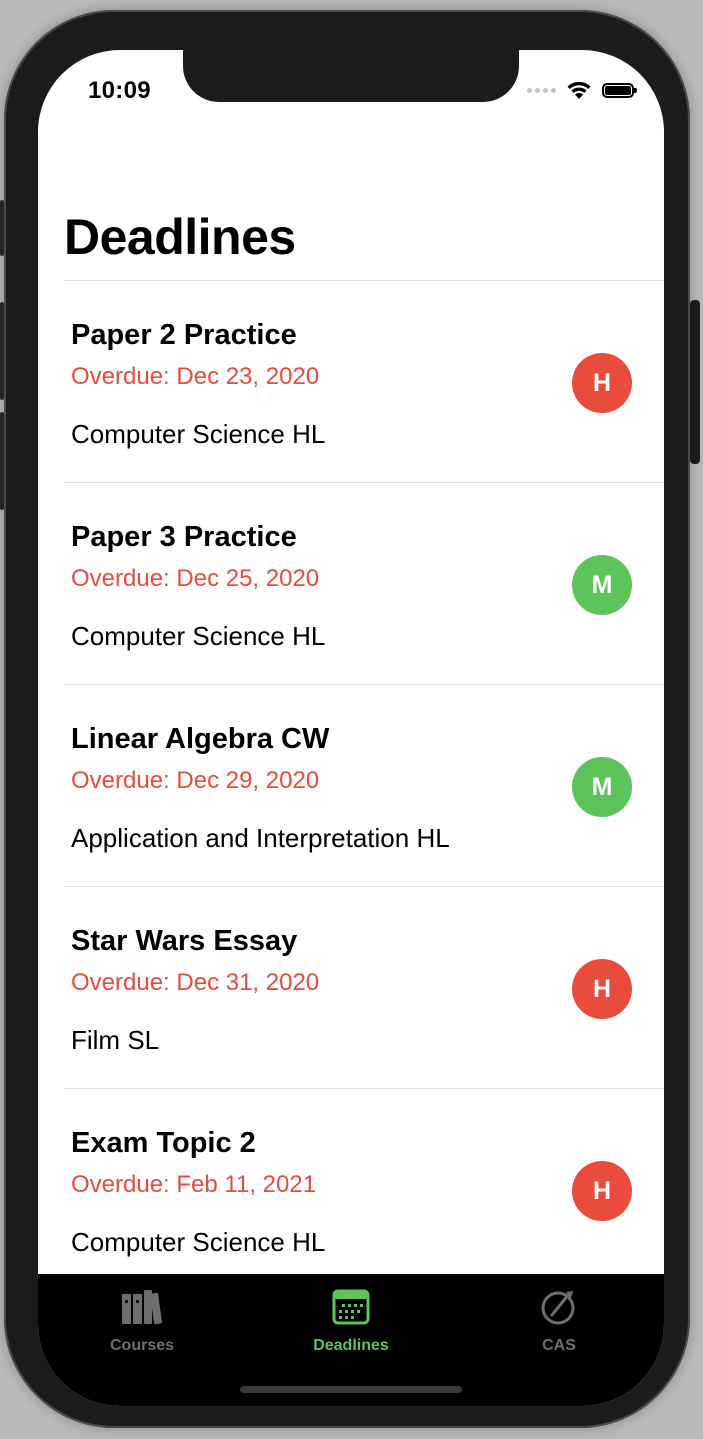 The image size is (703, 1439). Describe the element at coordinates (2, 351) in the screenshot. I see `volume-up-button` at that location.